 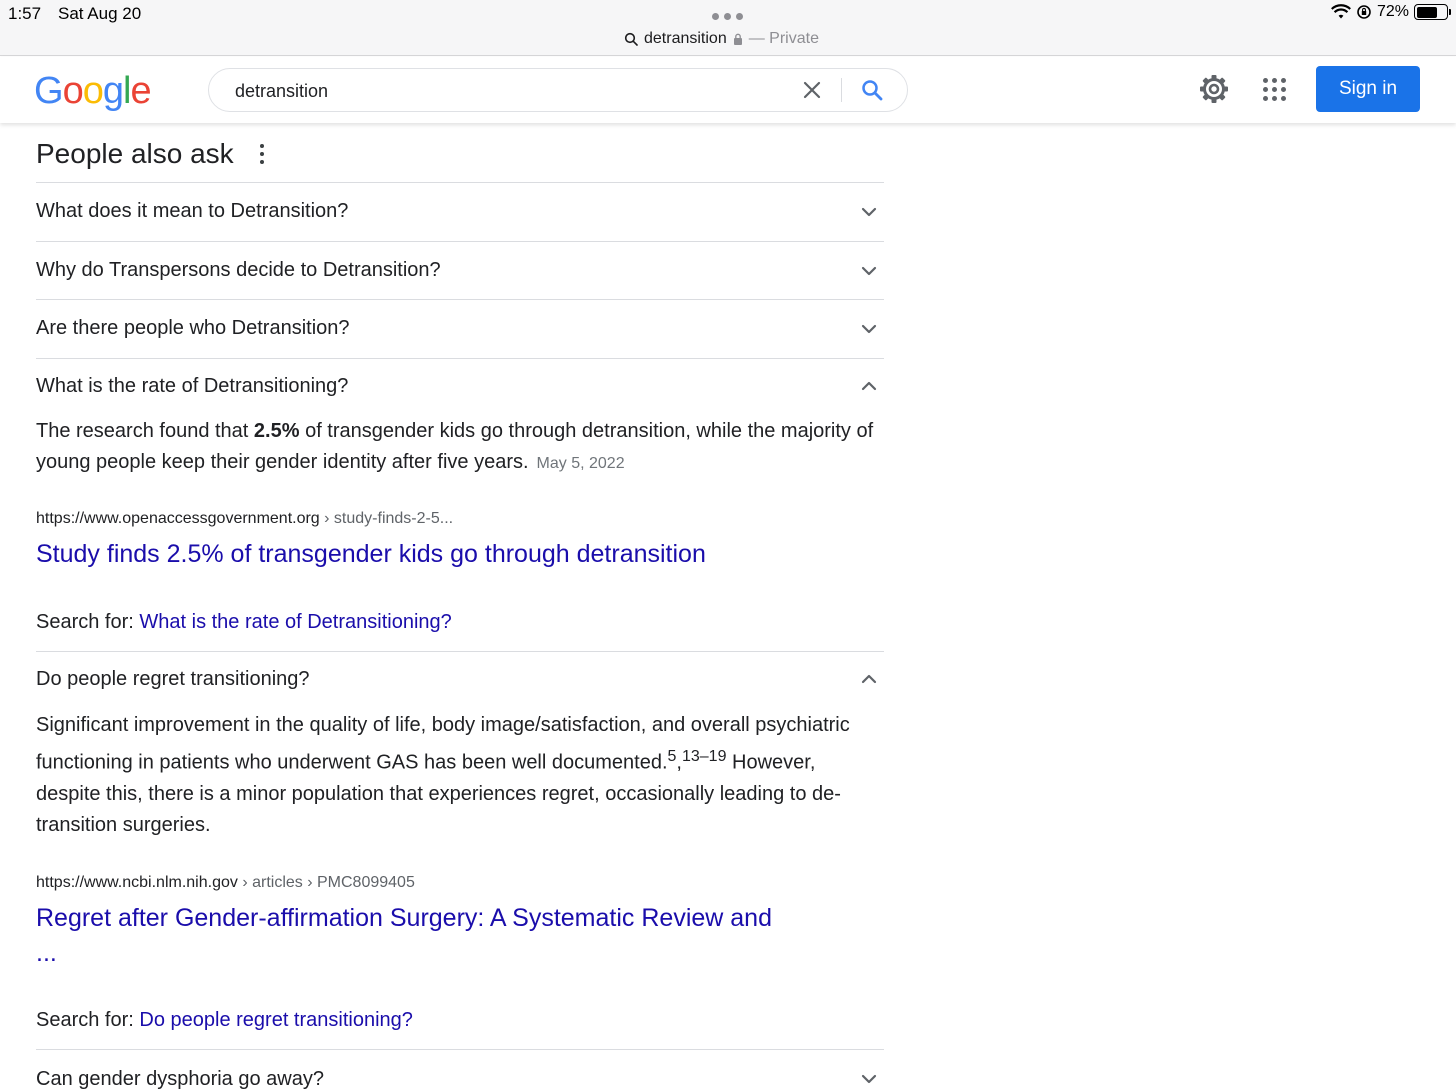 What do you see at coordinates (193, 328) in the screenshot?
I see `question-text: Are there people who Detransition?` at bounding box center [193, 328].